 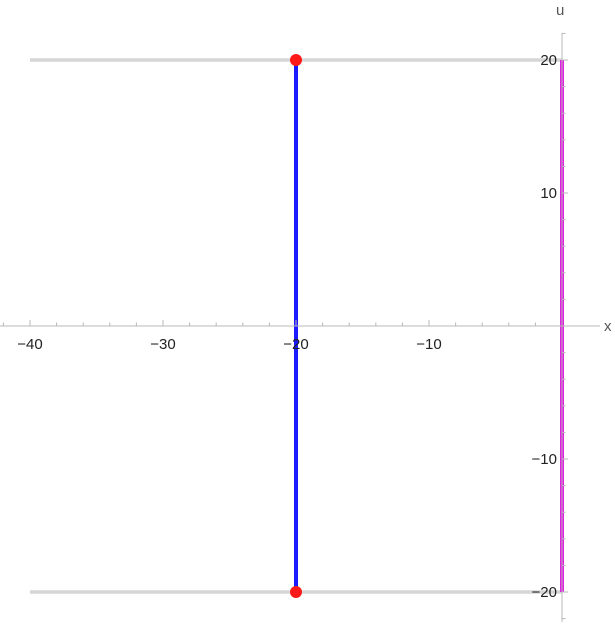 I want to click on x-tick-label: −10, so click(x=428, y=344).